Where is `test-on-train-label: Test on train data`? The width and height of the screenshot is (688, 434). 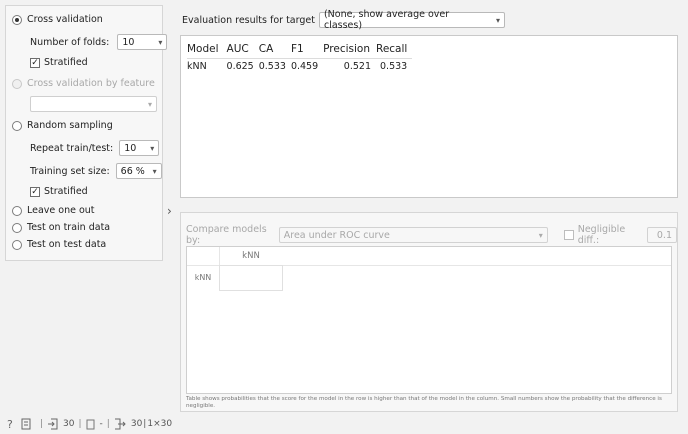
test-on-train-label: Test on train data is located at coordinates (69, 227).